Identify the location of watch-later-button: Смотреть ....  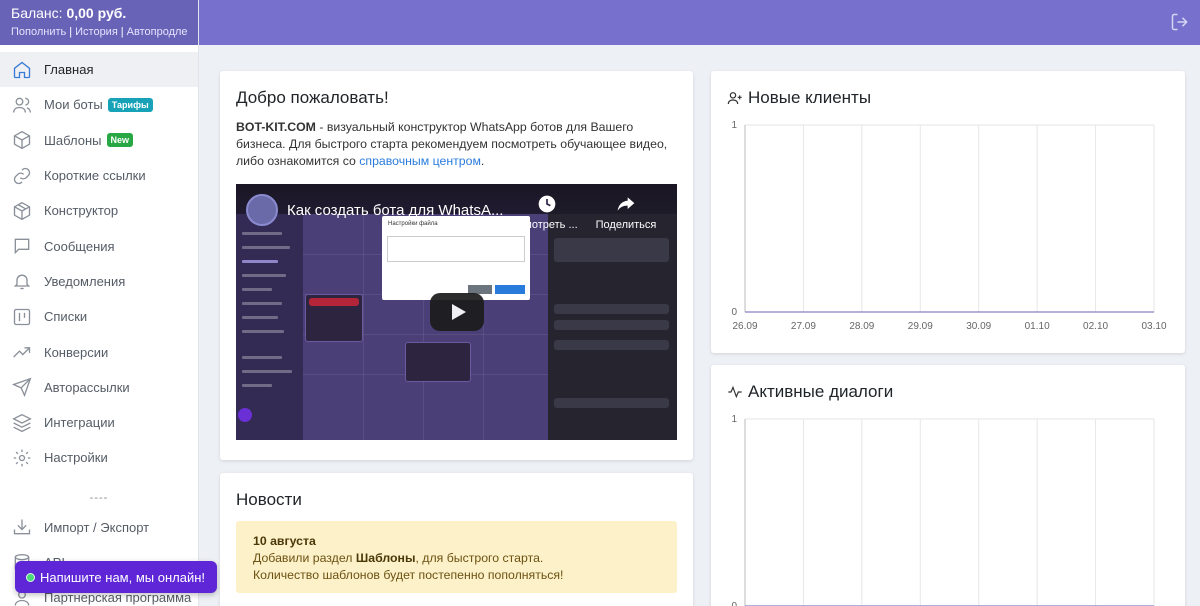
(547, 212).